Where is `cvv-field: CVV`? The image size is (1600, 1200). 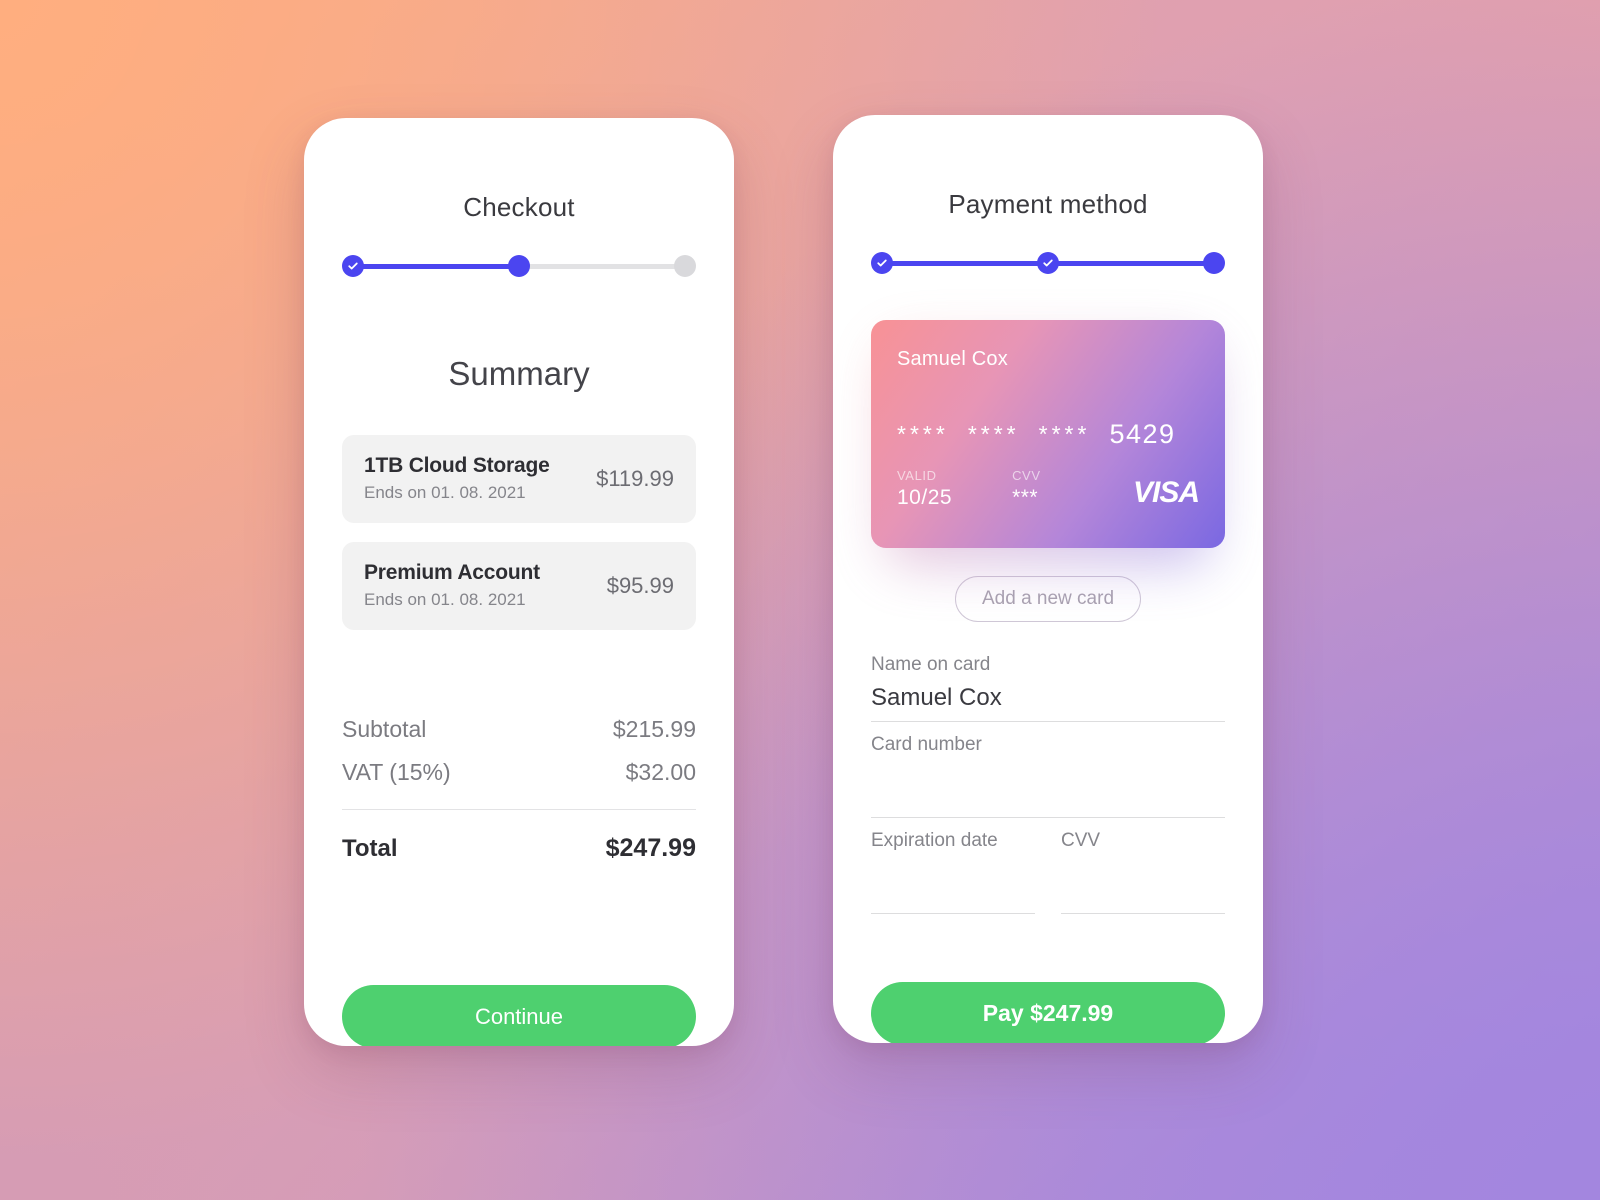
cvv-field: CVV is located at coordinates (1143, 872).